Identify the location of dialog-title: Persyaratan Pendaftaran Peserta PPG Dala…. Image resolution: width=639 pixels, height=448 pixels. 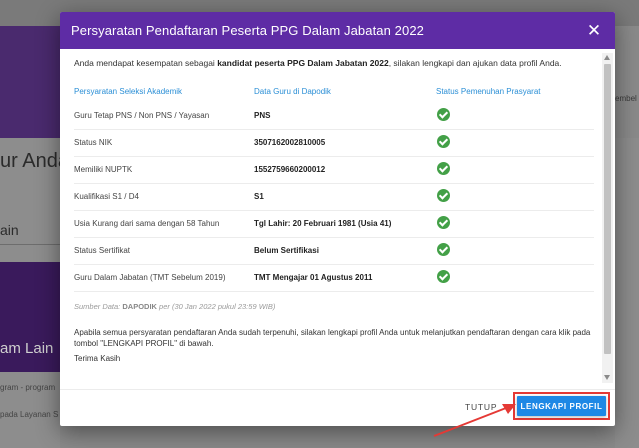
(247, 30).